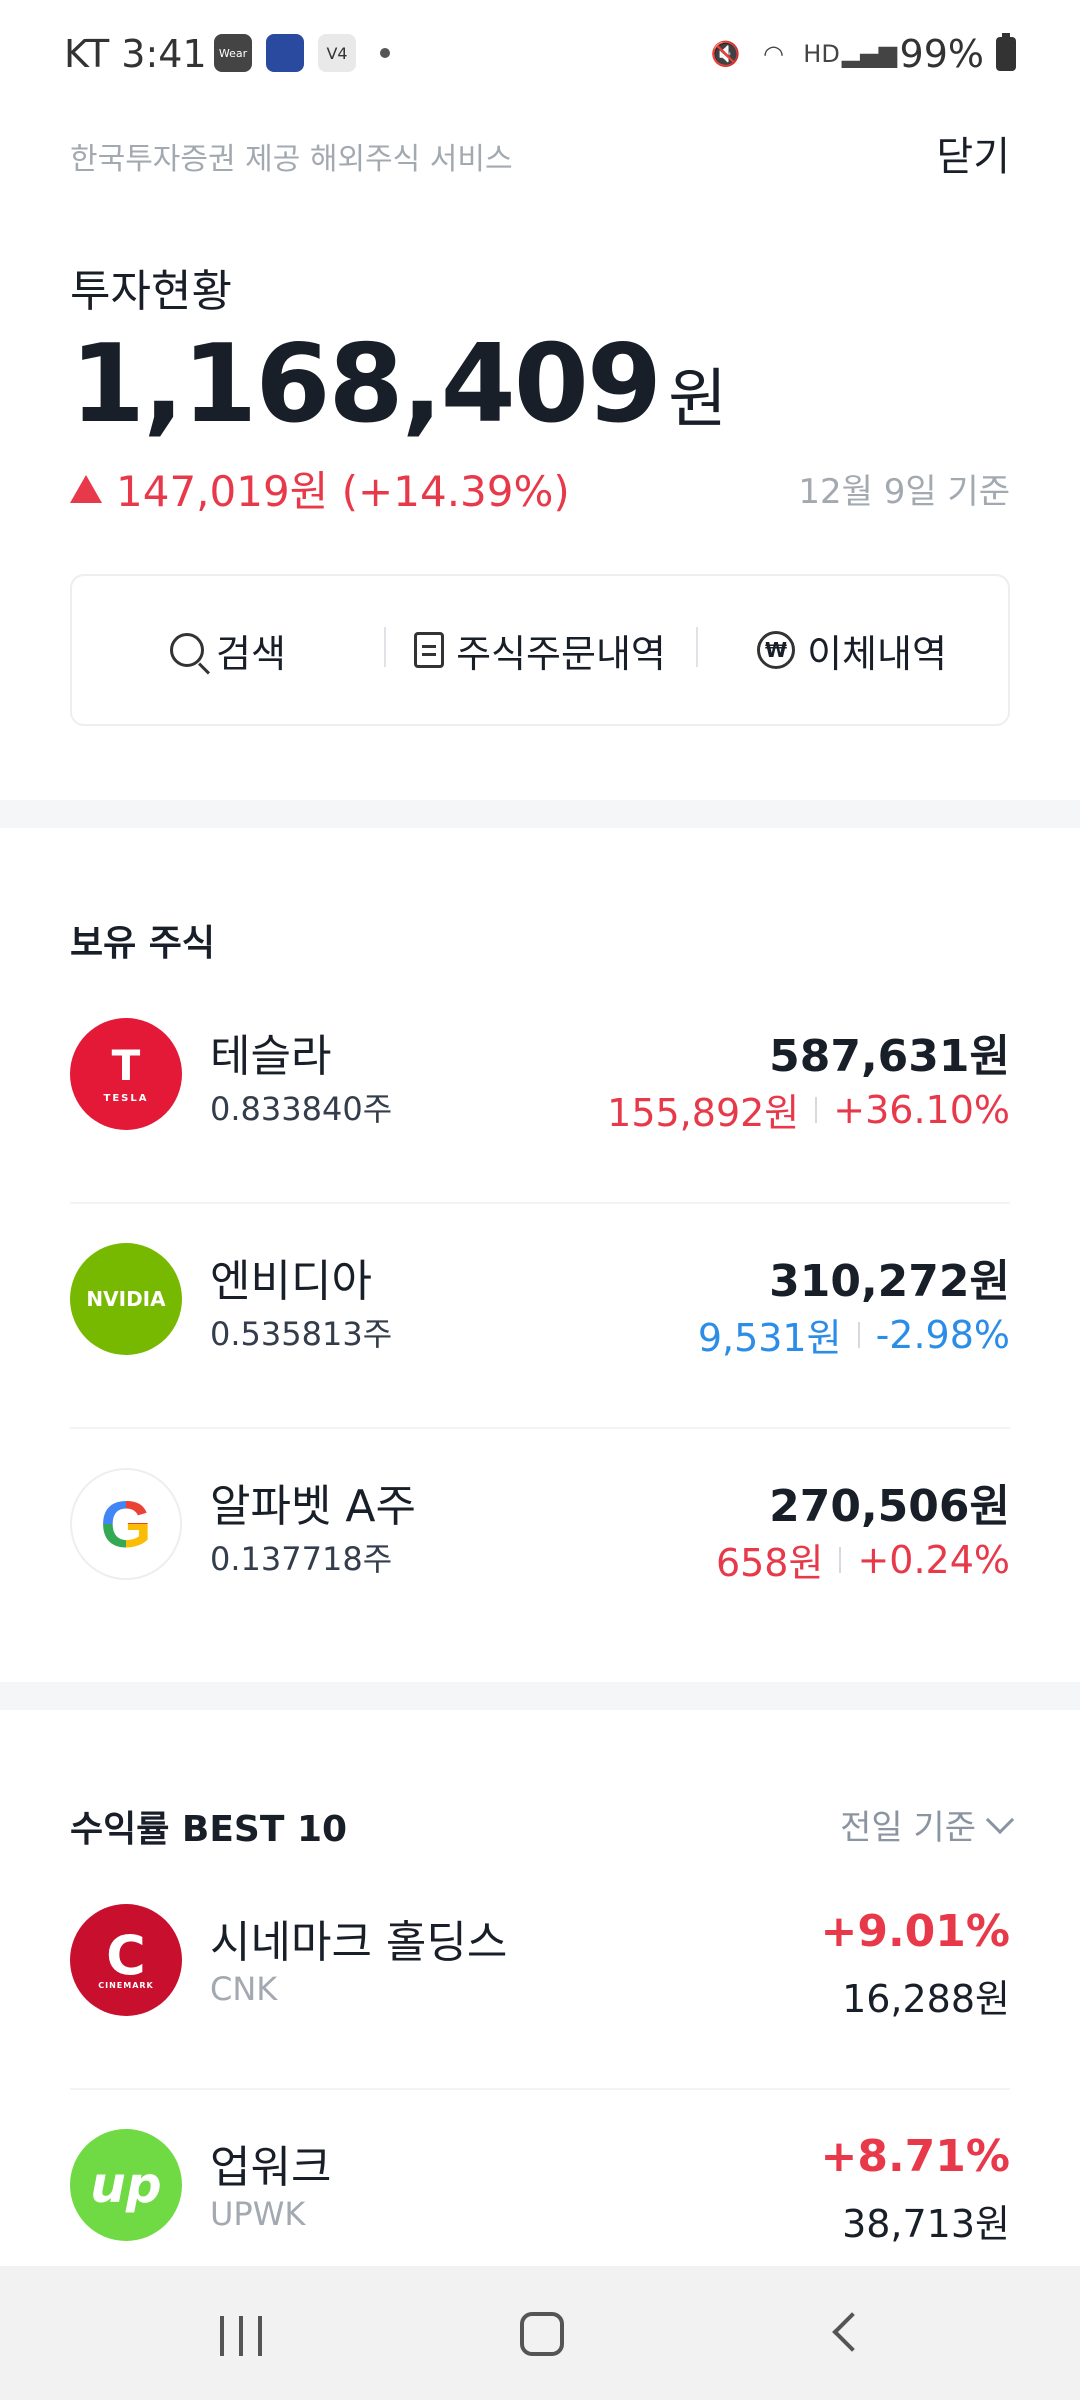 The width and height of the screenshot is (1080, 2400). I want to click on stock-rate: +8.71%, so click(915, 2156).